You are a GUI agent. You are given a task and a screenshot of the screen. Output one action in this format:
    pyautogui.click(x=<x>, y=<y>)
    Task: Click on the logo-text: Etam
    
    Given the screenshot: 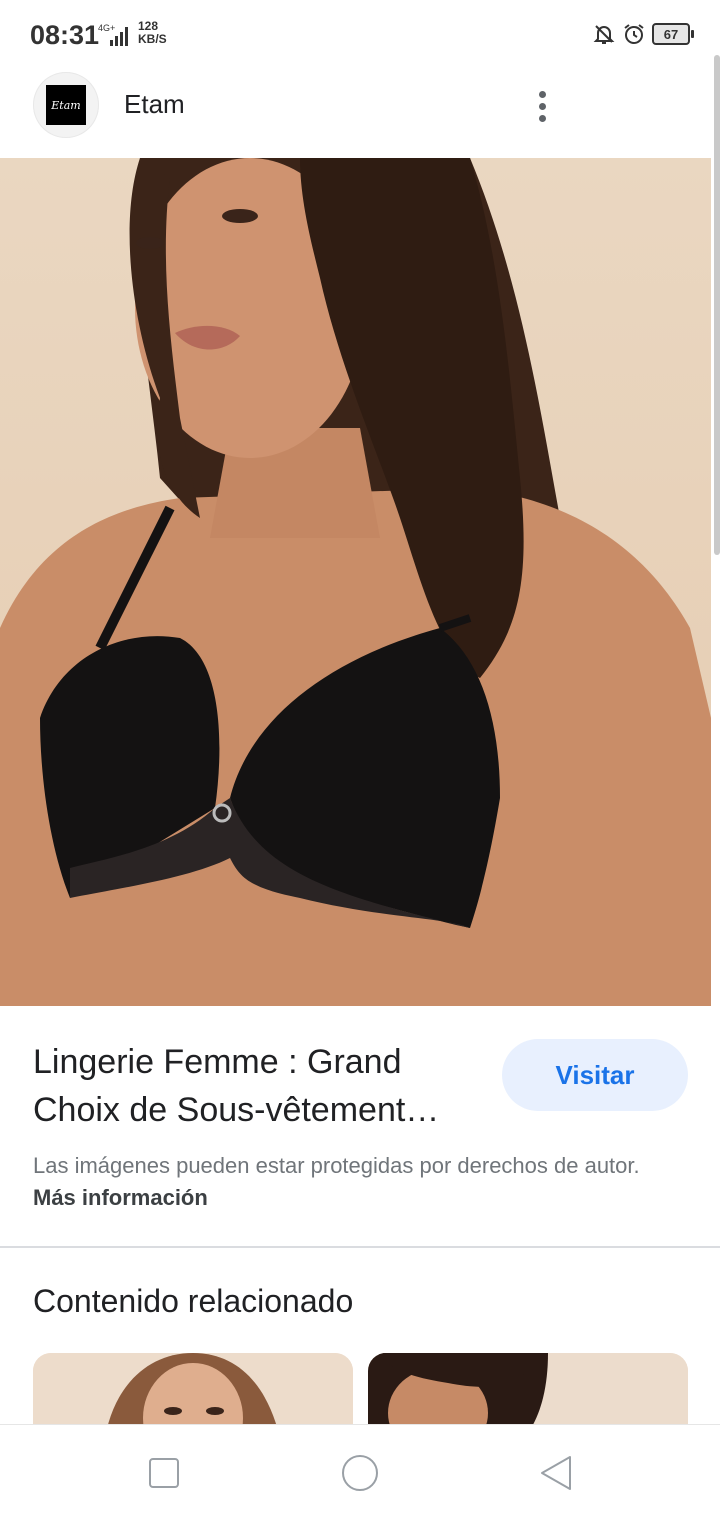 What is the action you would take?
    pyautogui.click(x=66, y=105)
    